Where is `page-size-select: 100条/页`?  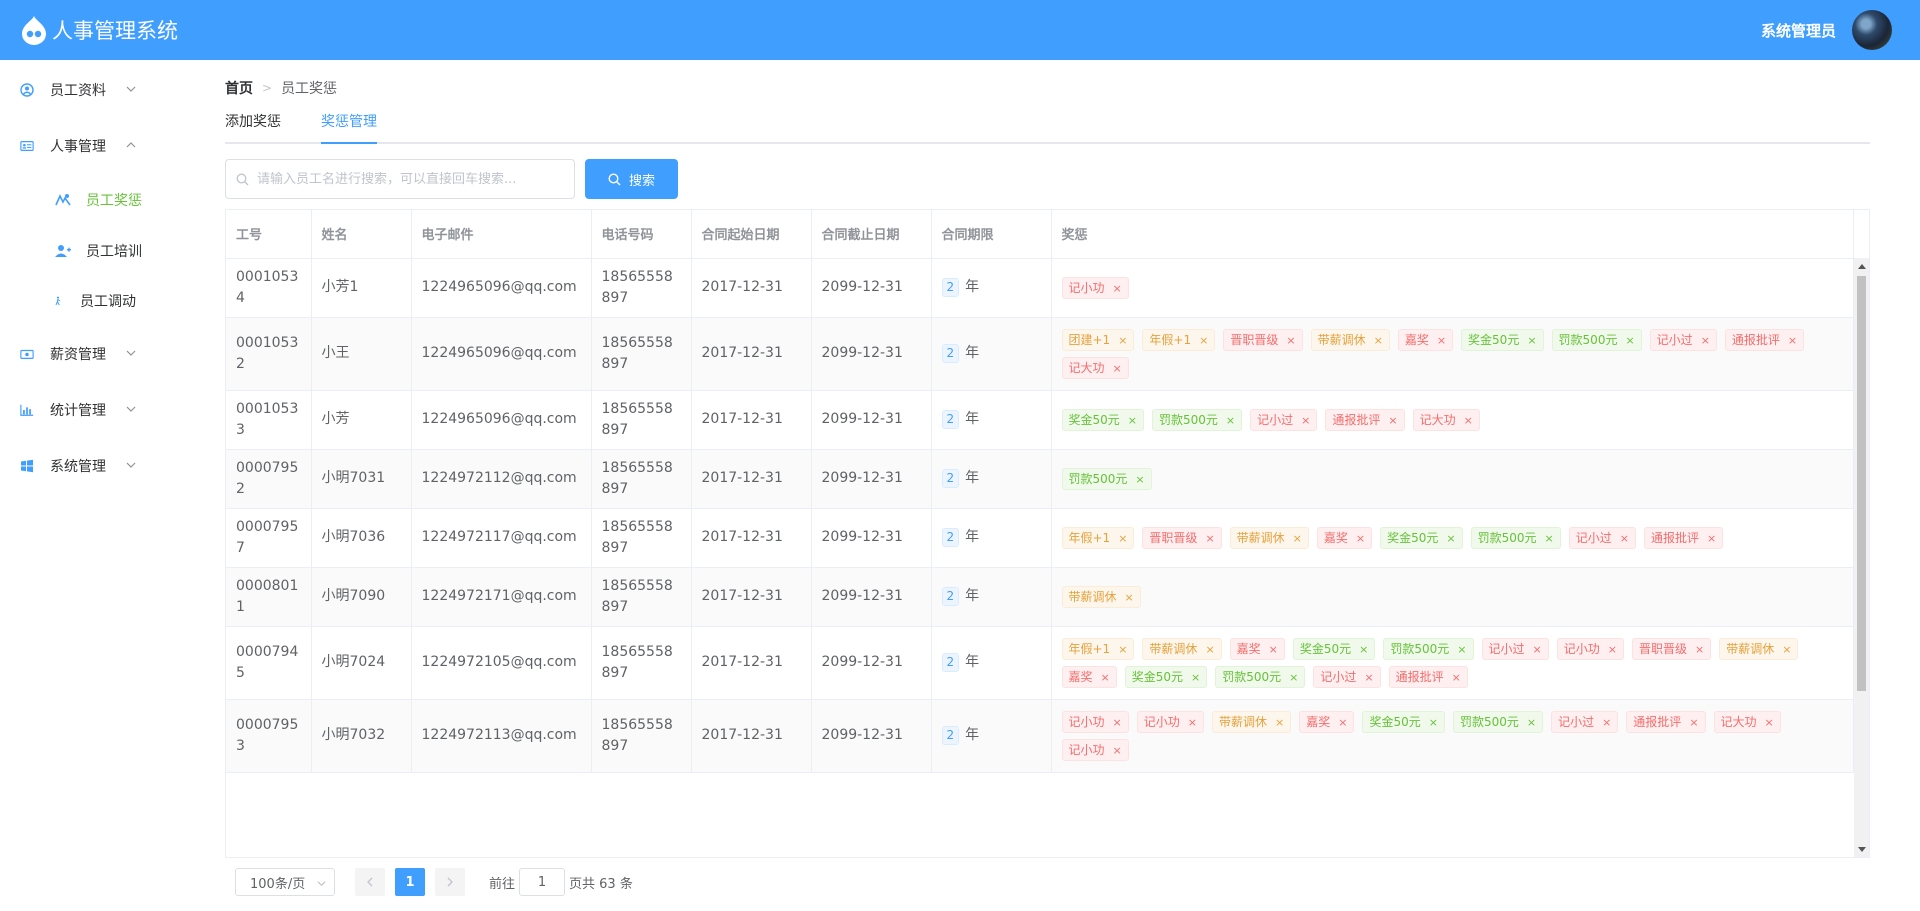
page-size-select: 100条/页 is located at coordinates (285, 882).